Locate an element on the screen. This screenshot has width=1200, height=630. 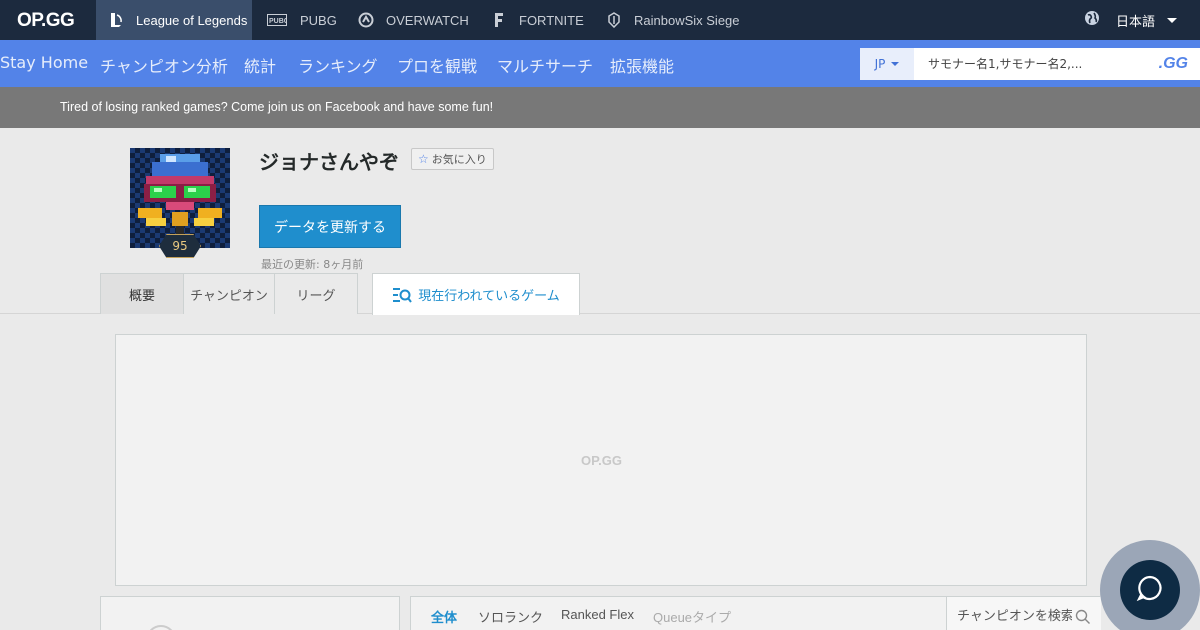
nav-item-ranking: ランキング is located at coordinates (338, 65).